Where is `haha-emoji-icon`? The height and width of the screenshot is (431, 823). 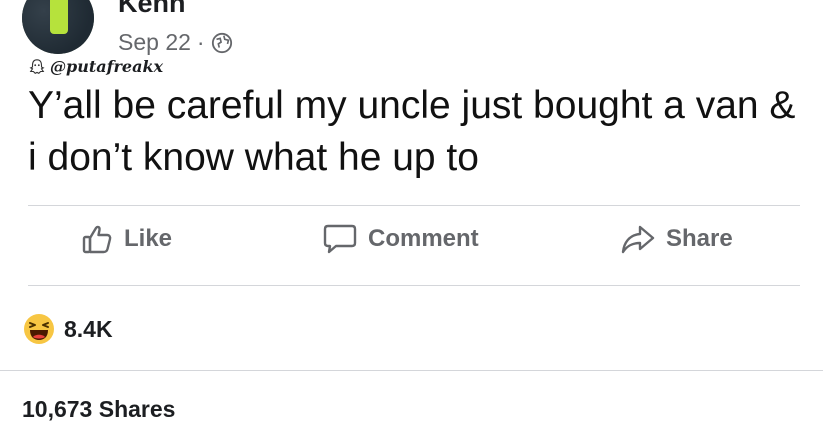 haha-emoji-icon is located at coordinates (39, 329).